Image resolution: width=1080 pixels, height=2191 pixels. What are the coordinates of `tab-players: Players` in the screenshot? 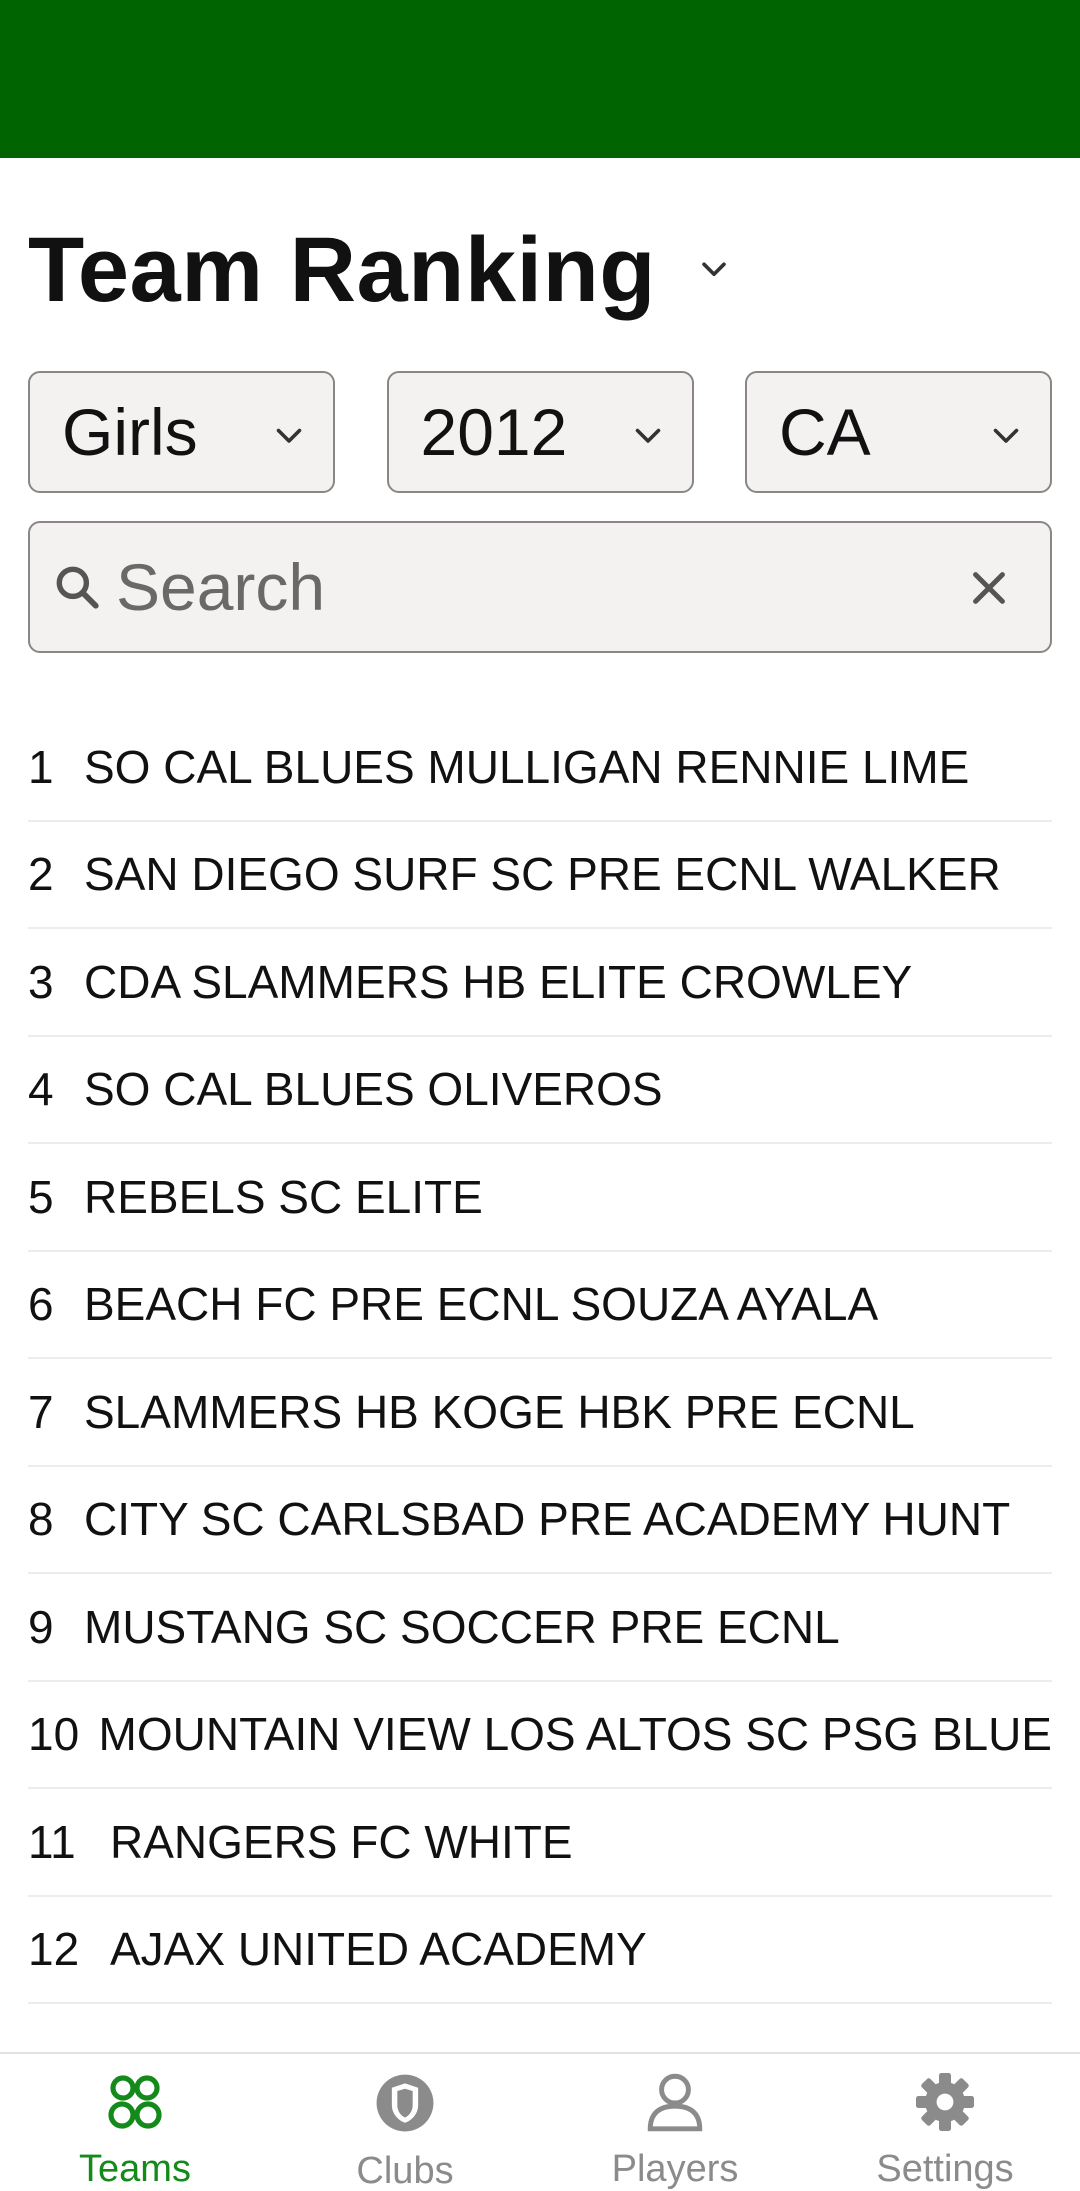 It's located at (675, 2122).